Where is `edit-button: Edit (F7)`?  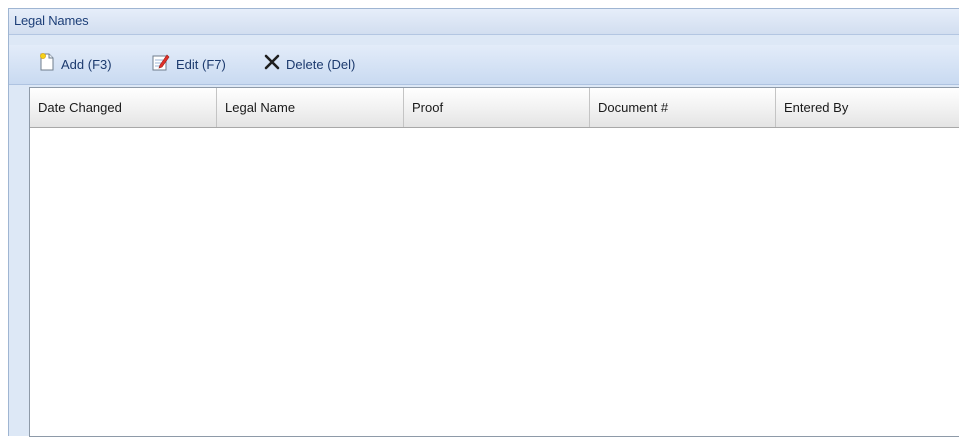 edit-button: Edit (F7) is located at coordinates (189, 64).